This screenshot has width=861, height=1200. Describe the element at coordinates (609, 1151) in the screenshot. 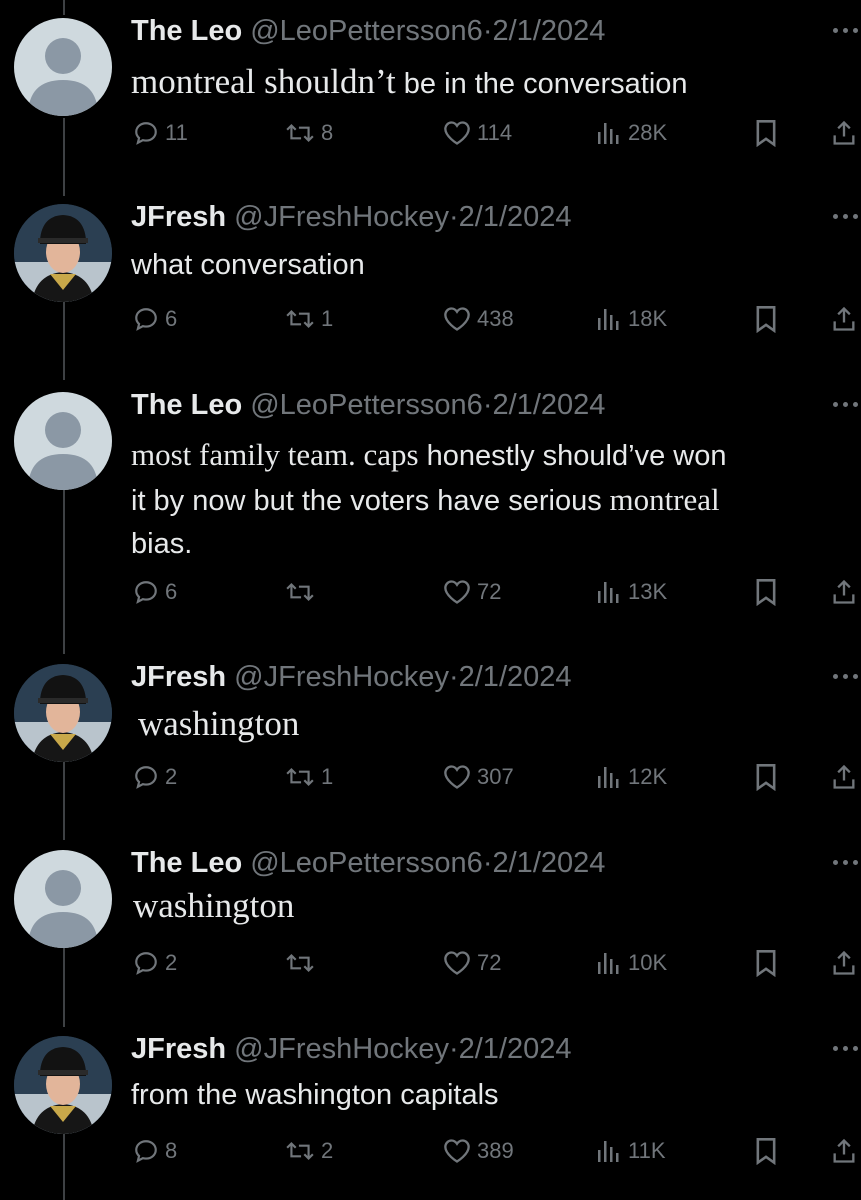

I see `views-icon` at that location.